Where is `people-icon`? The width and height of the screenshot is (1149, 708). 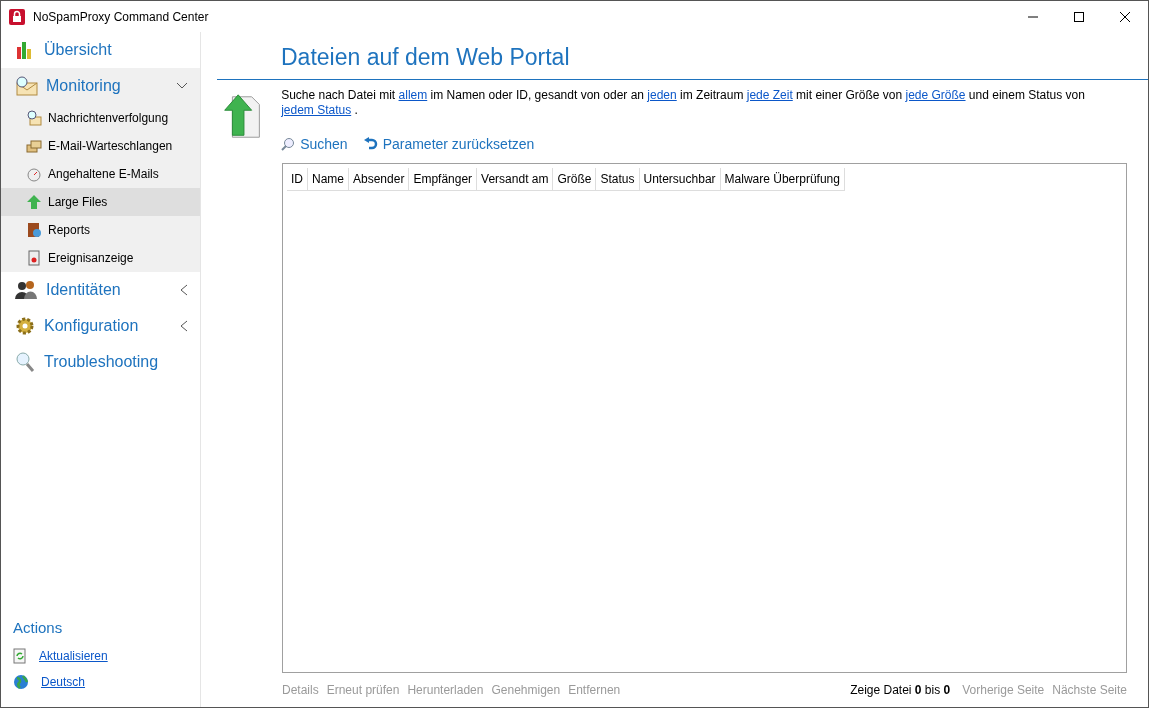 people-icon is located at coordinates (26, 290).